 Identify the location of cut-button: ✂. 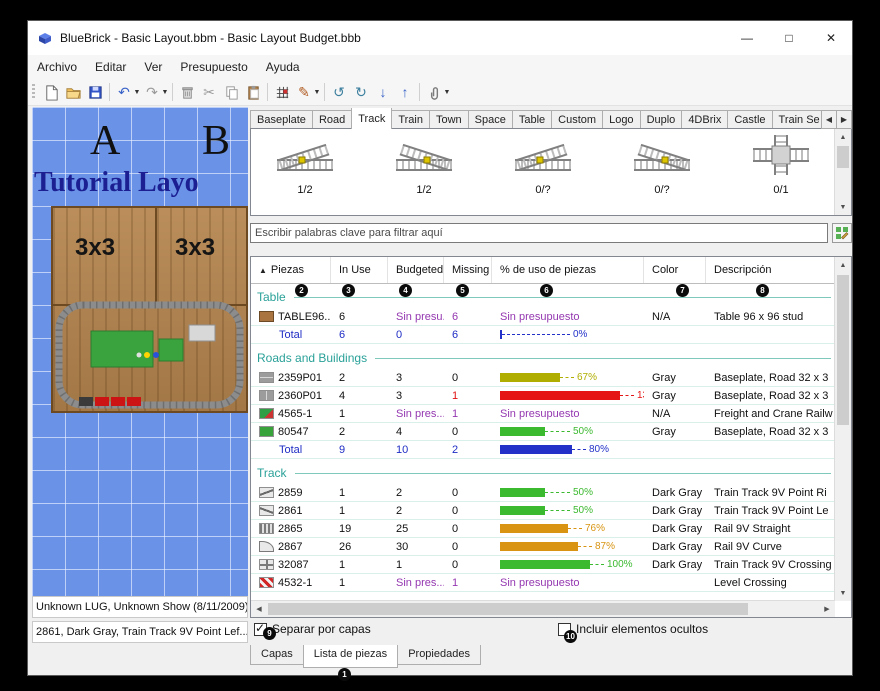
(209, 92).